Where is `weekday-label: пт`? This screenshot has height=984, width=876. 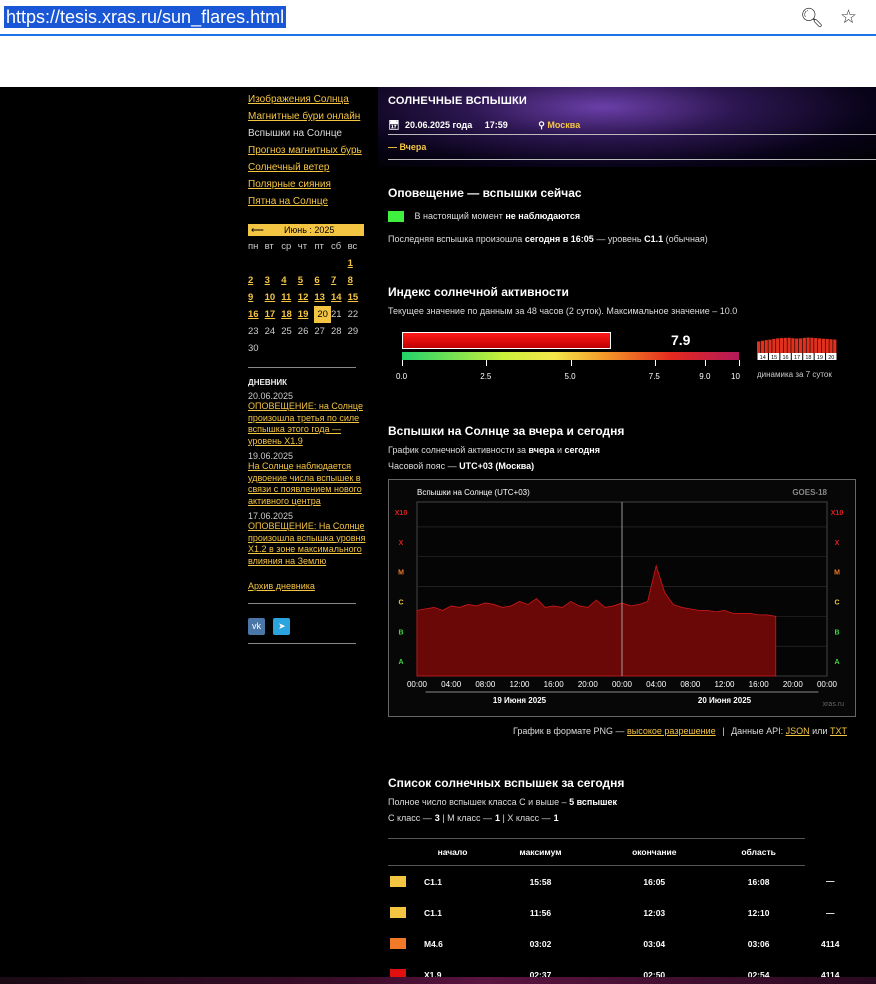 weekday-label: пт is located at coordinates (319, 246).